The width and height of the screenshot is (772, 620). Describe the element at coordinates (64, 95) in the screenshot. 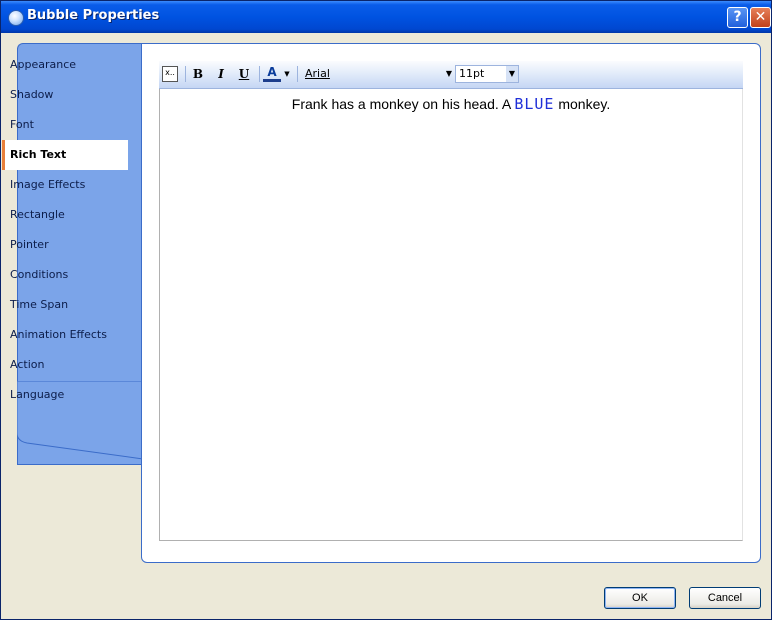

I see `sidebar-item-shadow: Shadow` at that location.